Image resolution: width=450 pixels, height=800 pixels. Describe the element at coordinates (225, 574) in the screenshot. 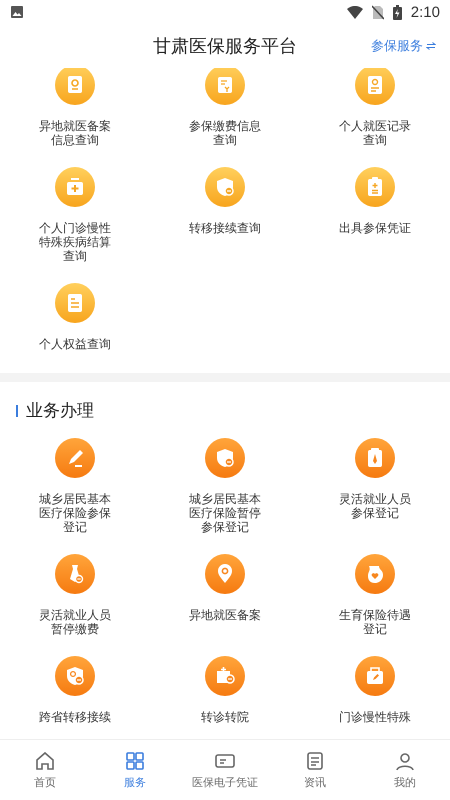

I see `map-pin-icon` at that location.